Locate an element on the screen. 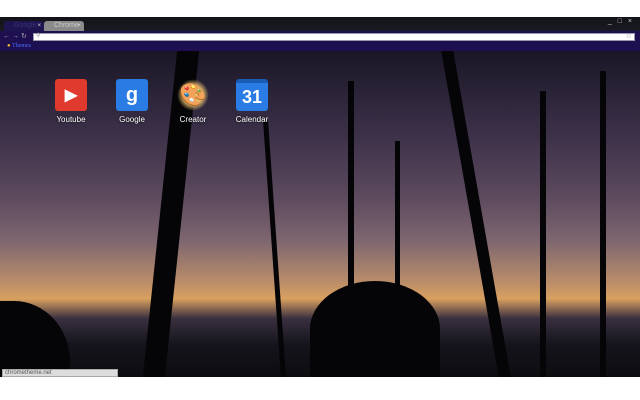 The width and height of the screenshot is (640, 400). google-icon: g is located at coordinates (132, 95).